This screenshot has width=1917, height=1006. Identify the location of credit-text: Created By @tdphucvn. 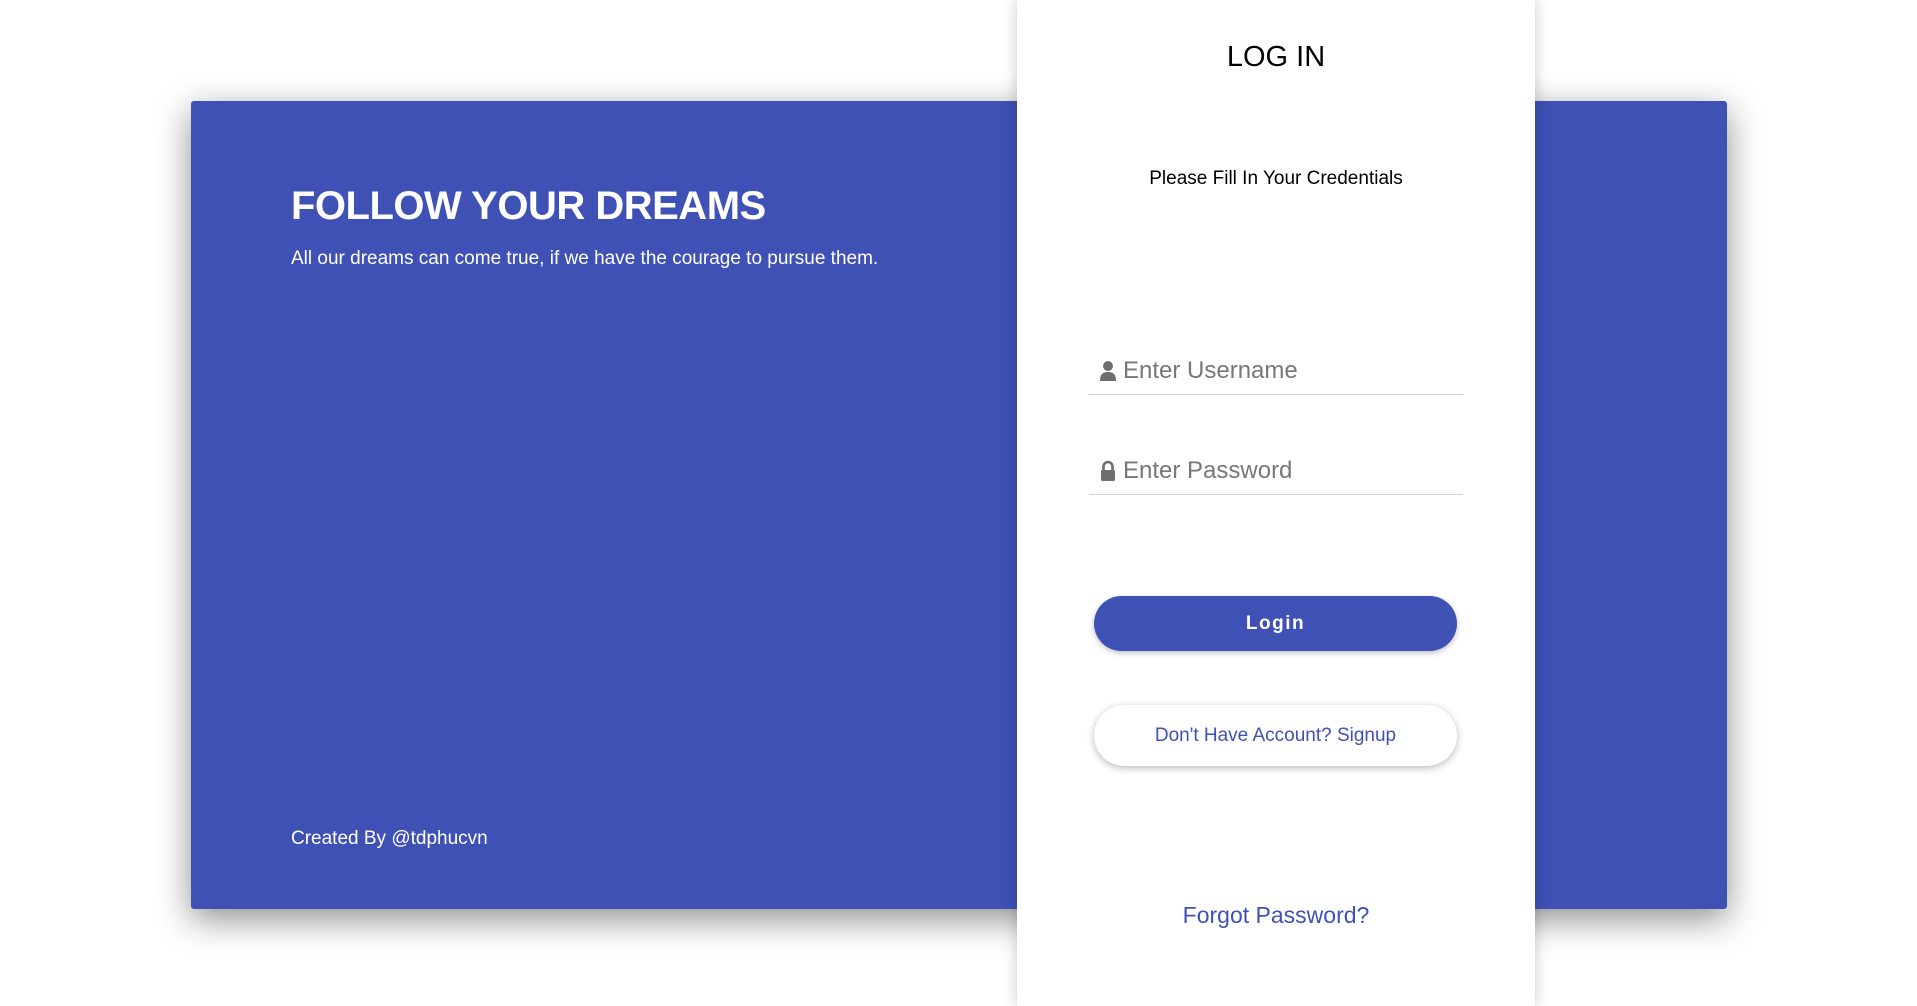
(389, 838).